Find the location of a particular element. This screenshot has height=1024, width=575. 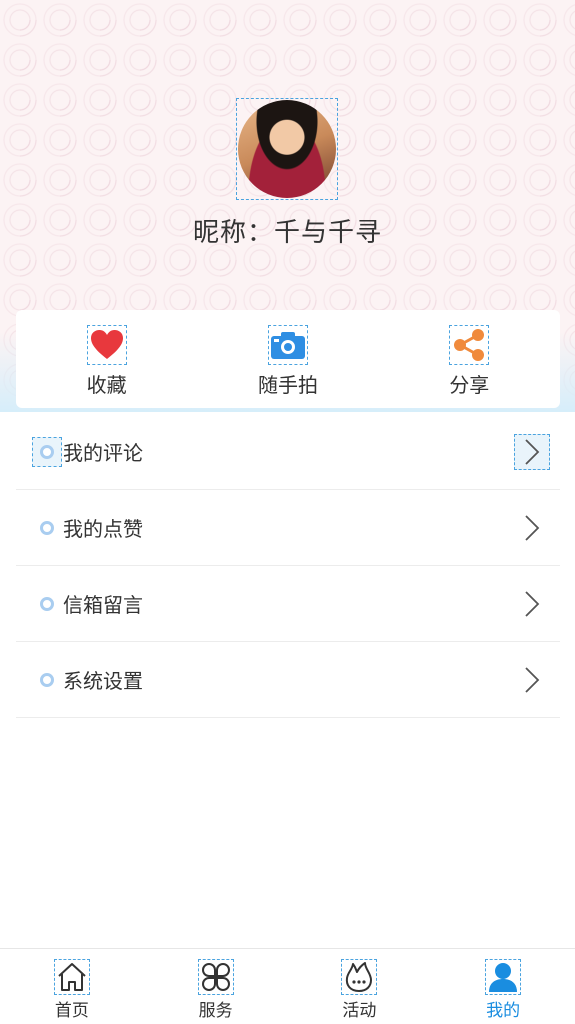

flame-icon is located at coordinates (359, 977).